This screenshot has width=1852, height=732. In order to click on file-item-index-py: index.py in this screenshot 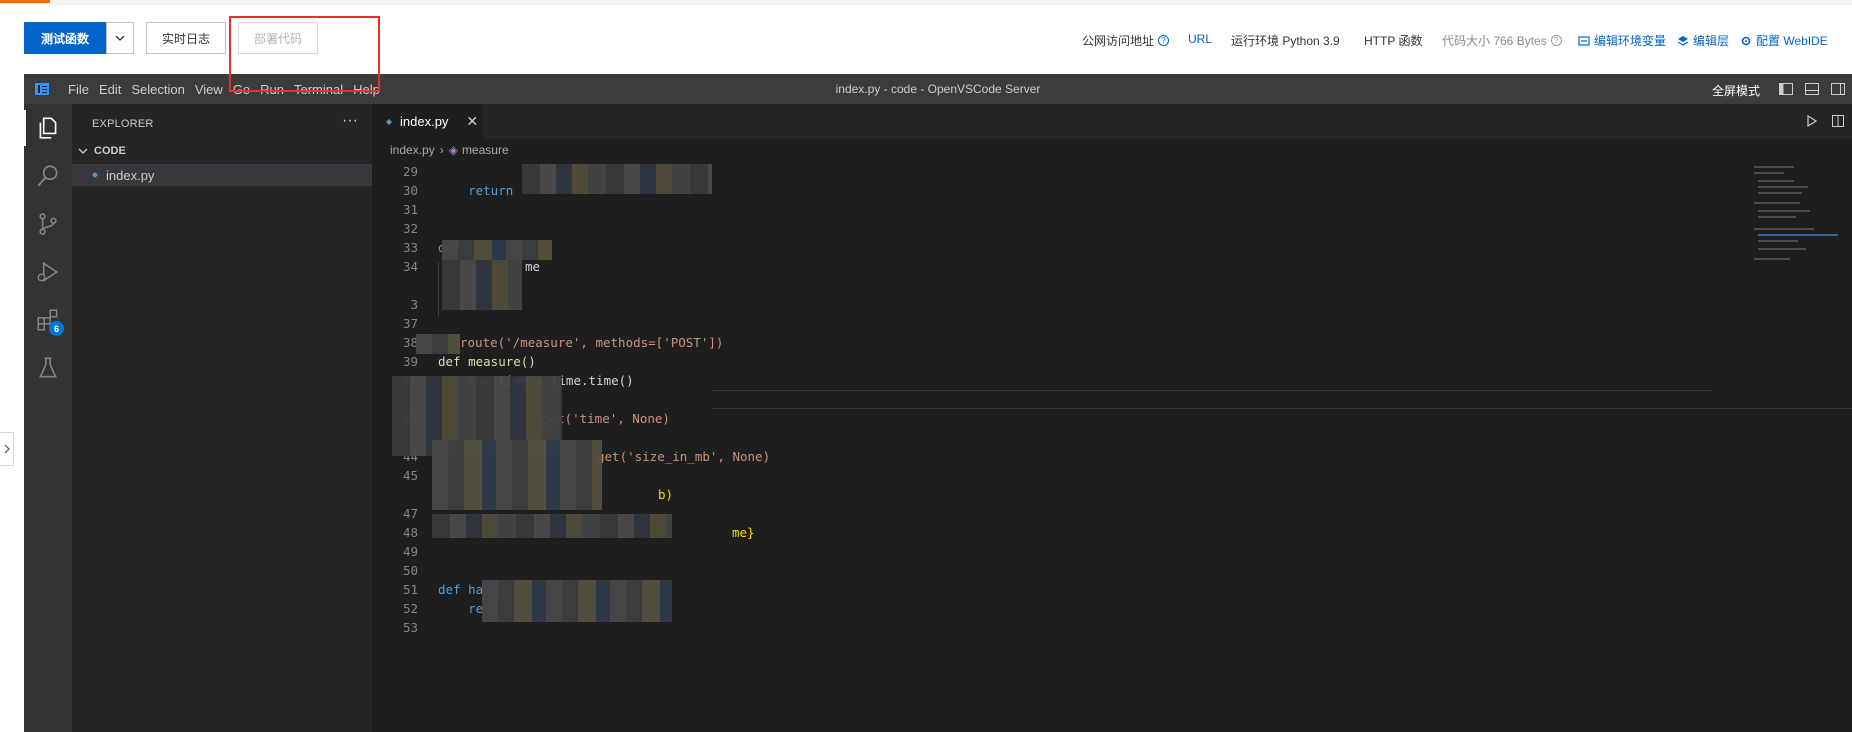, I will do `click(222, 175)`.